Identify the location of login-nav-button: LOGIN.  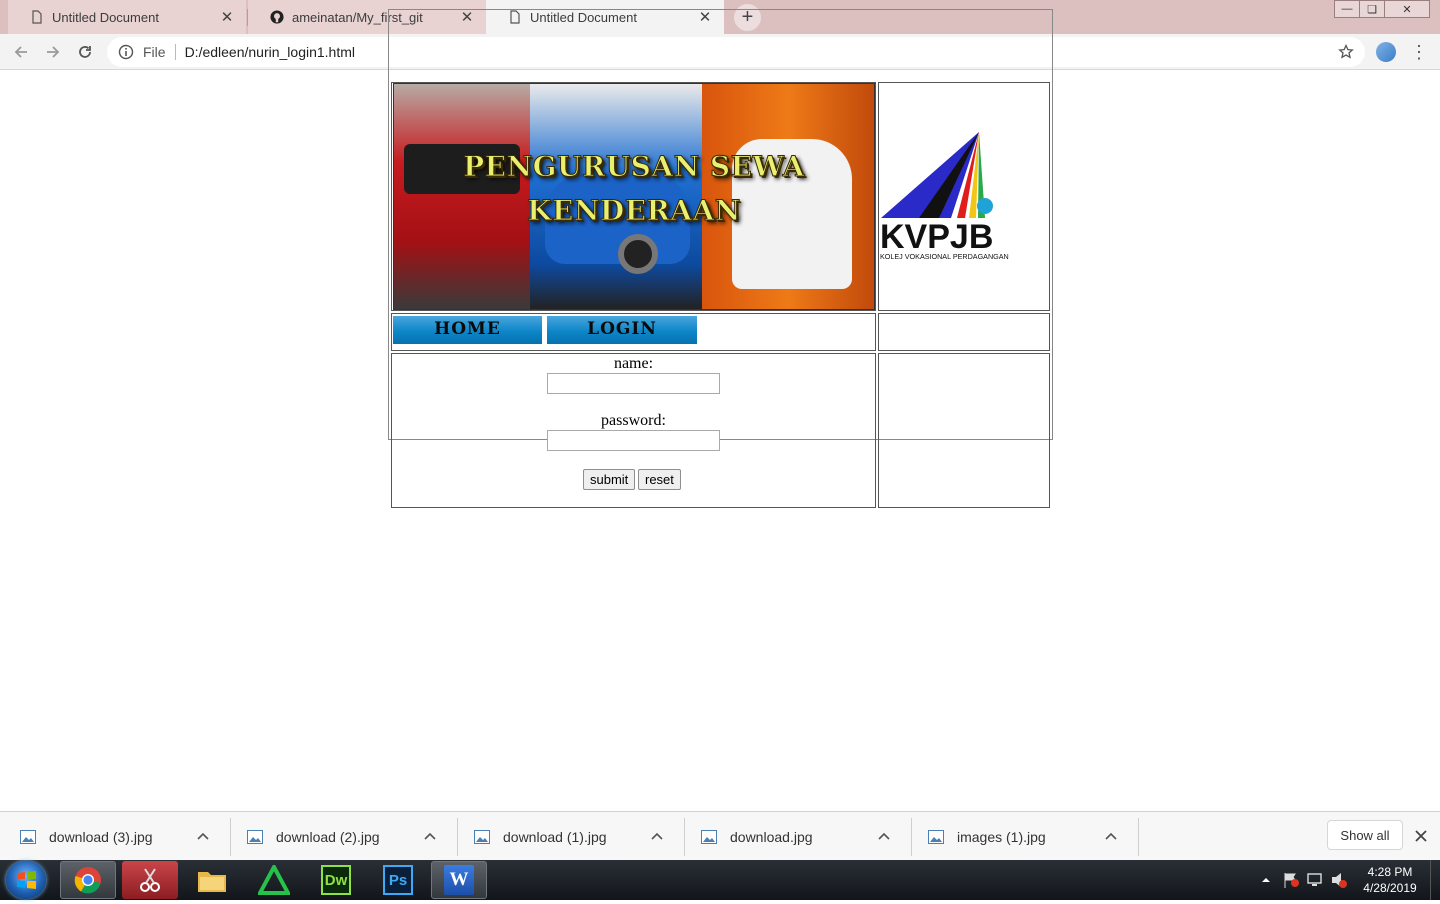
(622, 330).